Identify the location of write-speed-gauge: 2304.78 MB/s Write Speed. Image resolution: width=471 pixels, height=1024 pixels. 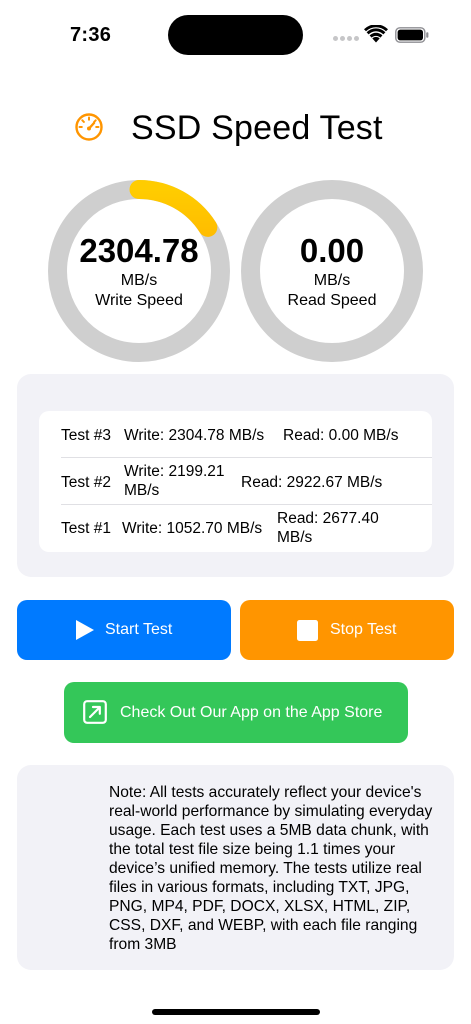
(139, 271).